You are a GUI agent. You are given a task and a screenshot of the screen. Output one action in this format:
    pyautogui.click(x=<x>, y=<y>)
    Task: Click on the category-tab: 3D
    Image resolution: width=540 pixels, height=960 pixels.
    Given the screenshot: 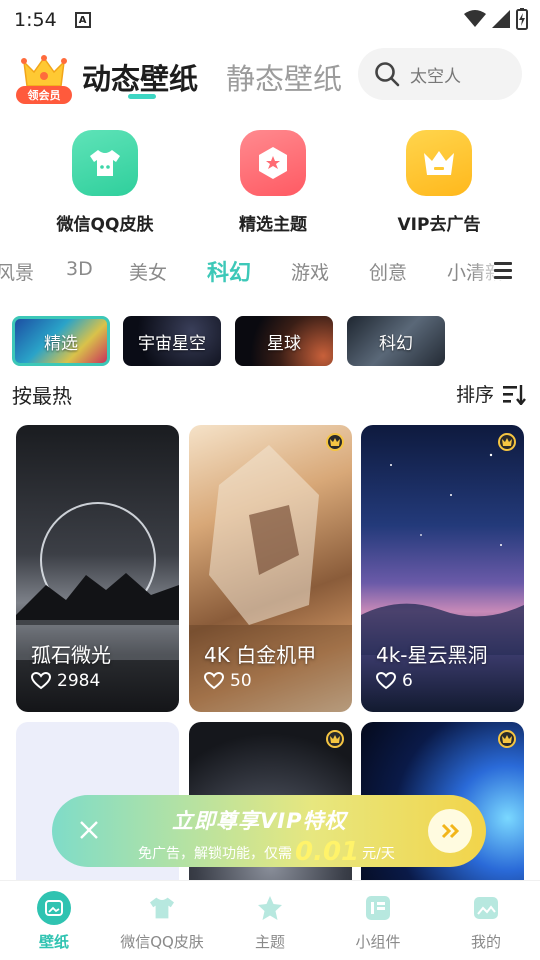 What is the action you would take?
    pyautogui.click(x=79, y=269)
    